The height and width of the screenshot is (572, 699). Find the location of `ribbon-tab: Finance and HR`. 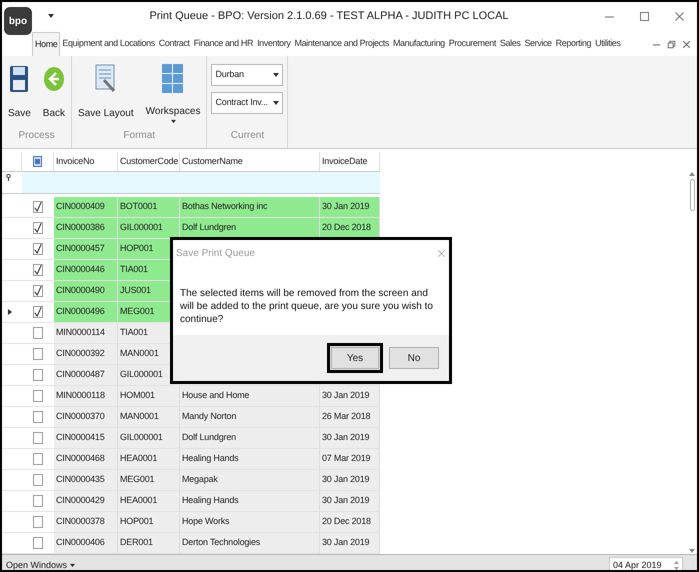

ribbon-tab: Finance and HR is located at coordinates (224, 44).